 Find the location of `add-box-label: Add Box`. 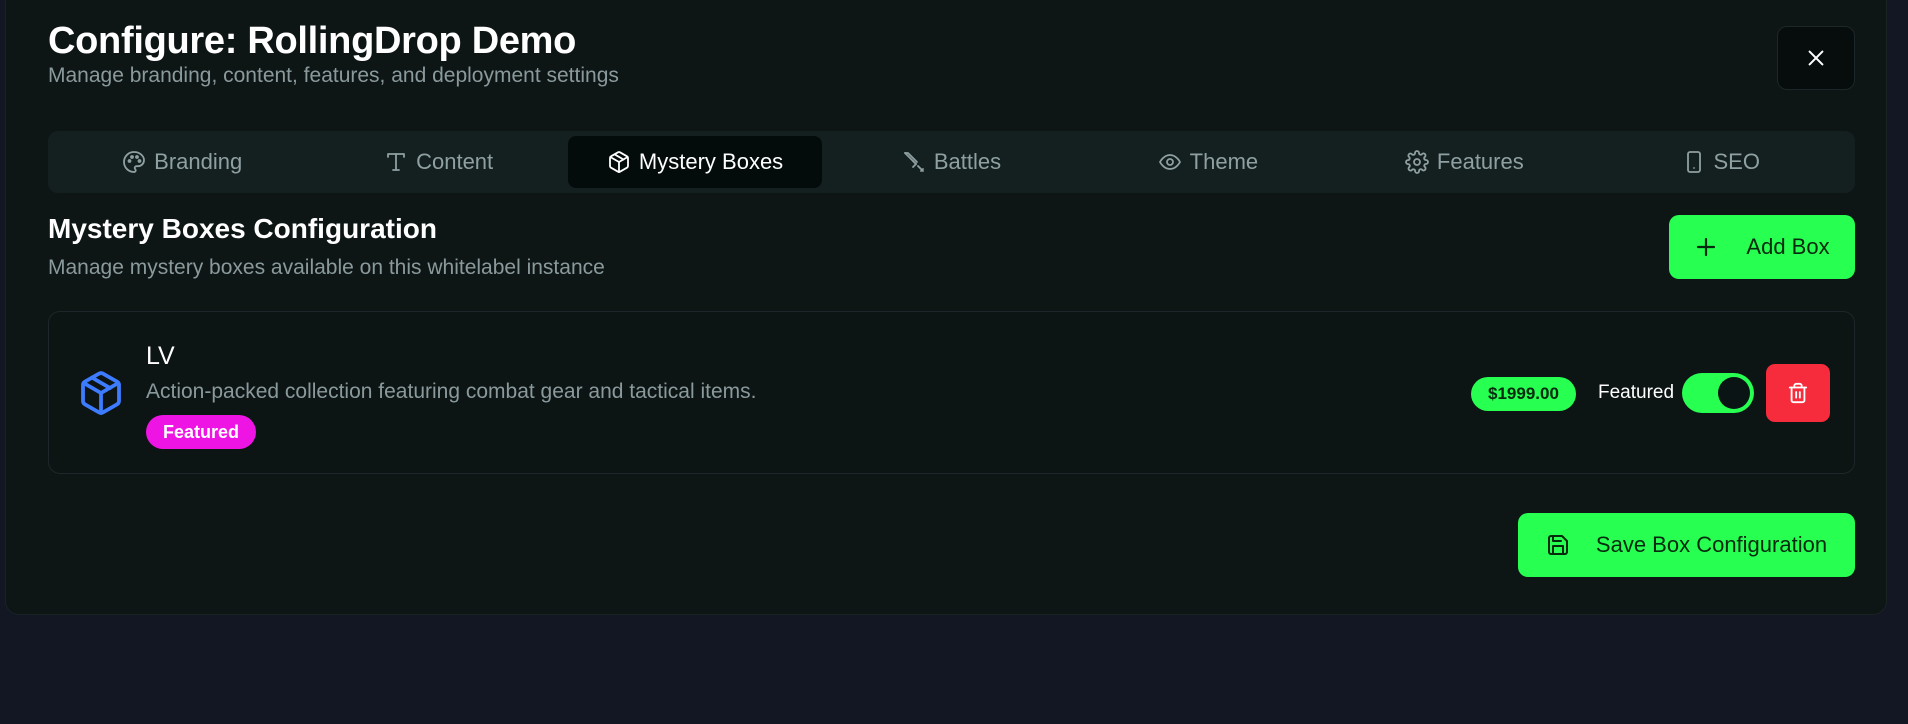

add-box-label: Add Box is located at coordinates (1788, 246).